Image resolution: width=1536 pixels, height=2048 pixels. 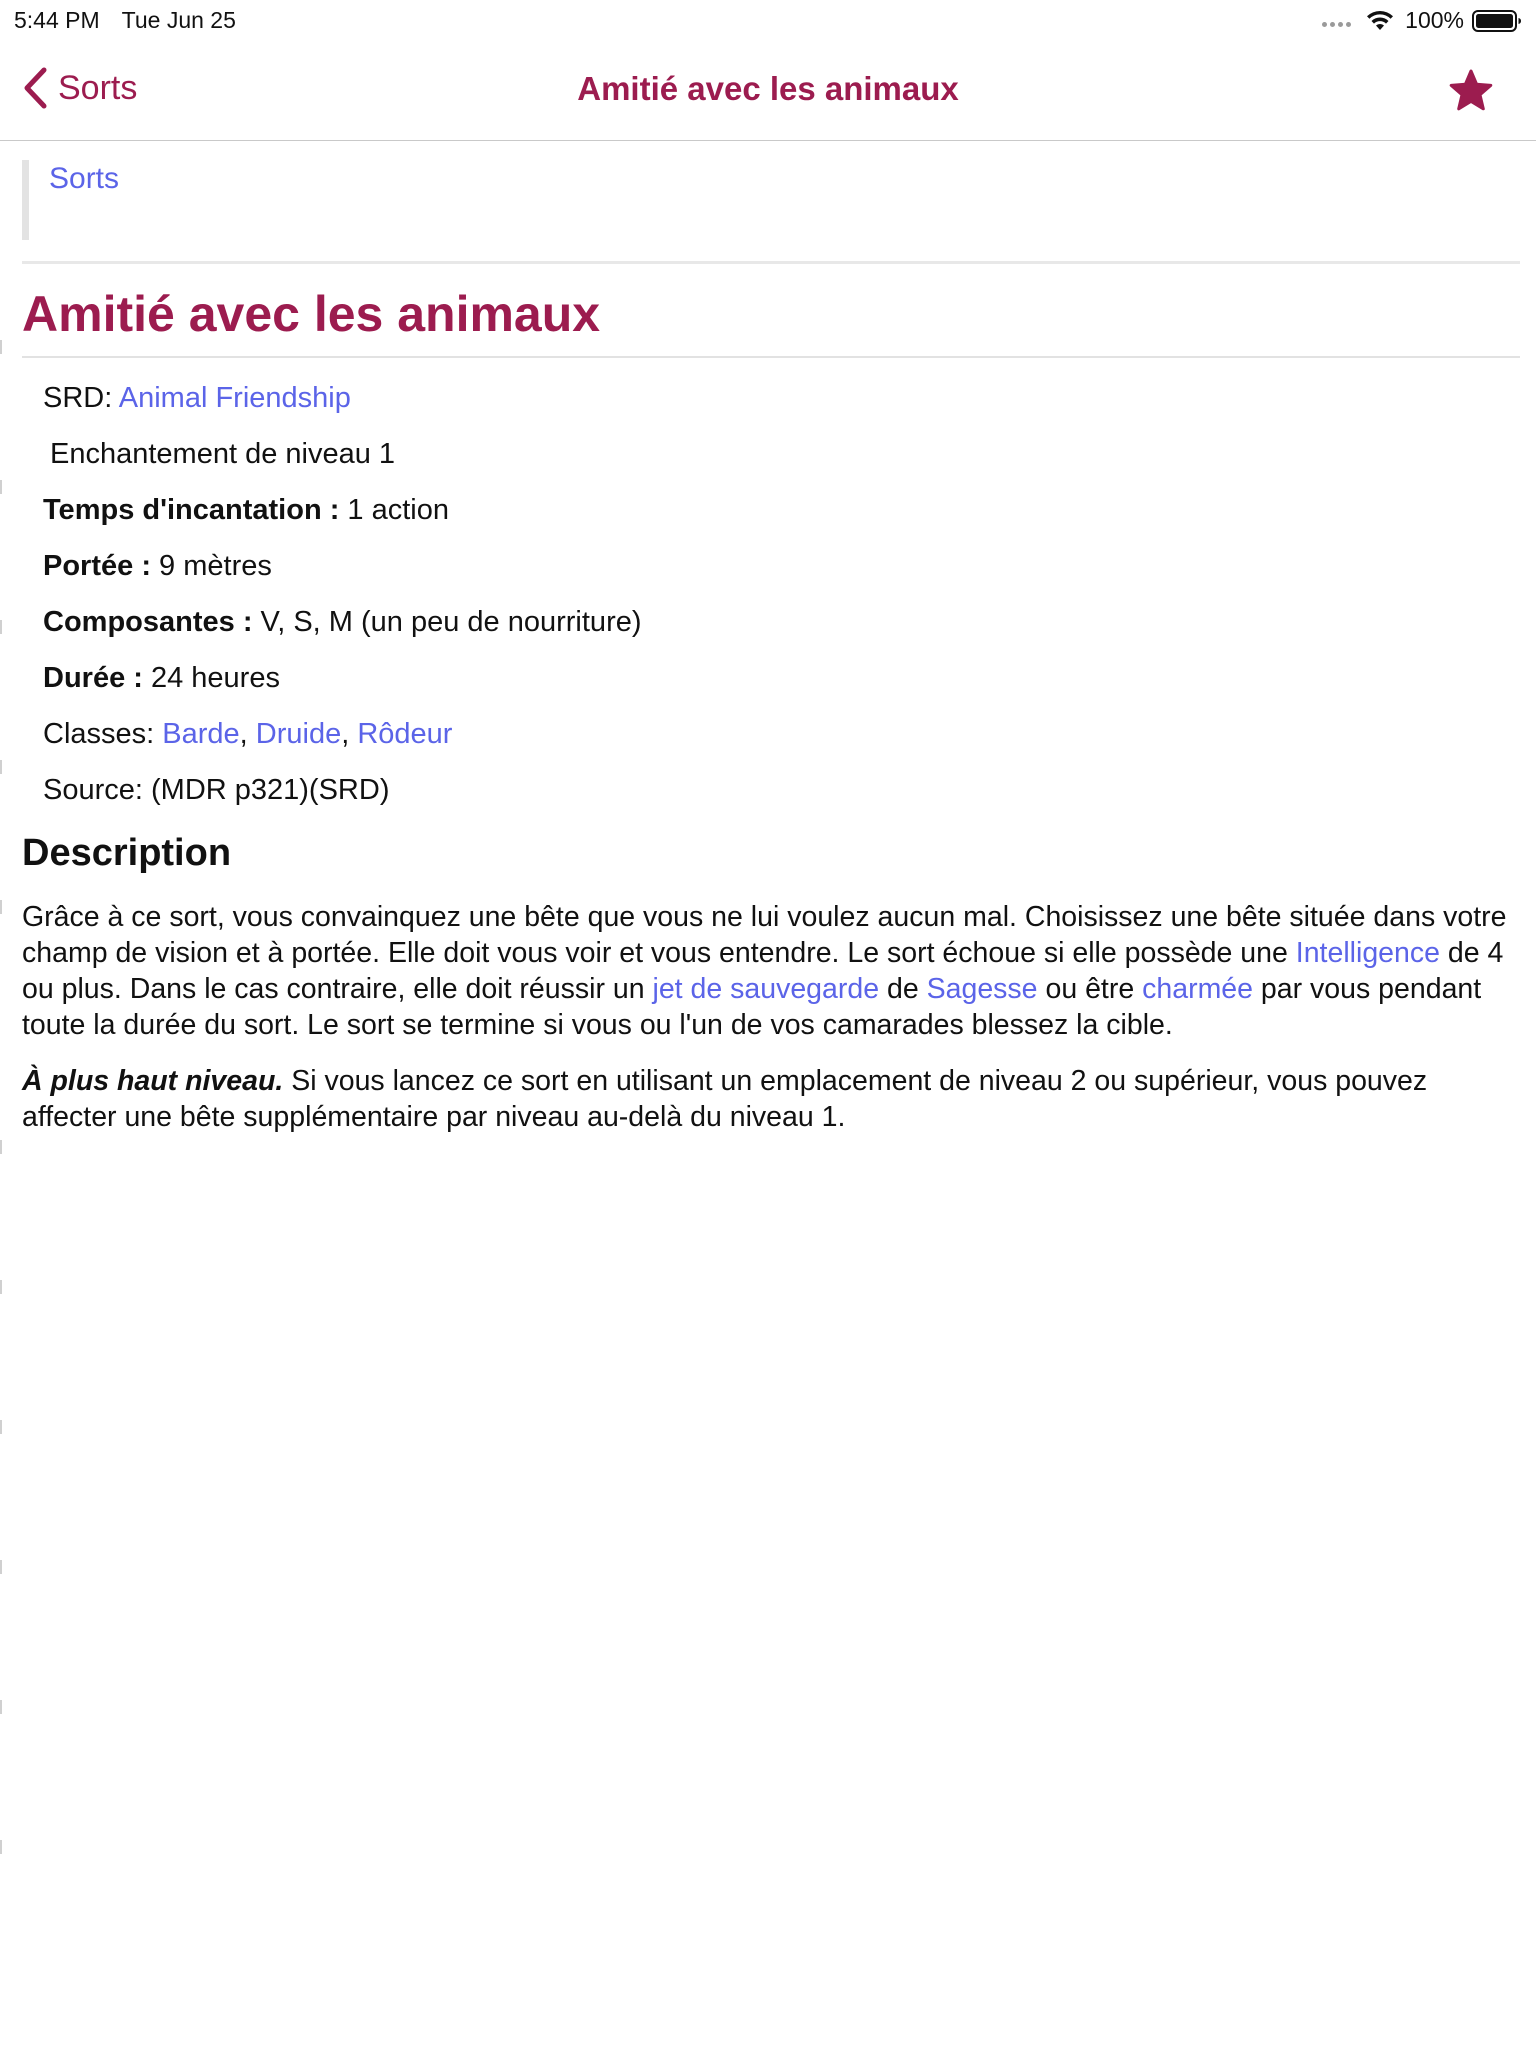 I want to click on title-divider, so click(x=771, y=357).